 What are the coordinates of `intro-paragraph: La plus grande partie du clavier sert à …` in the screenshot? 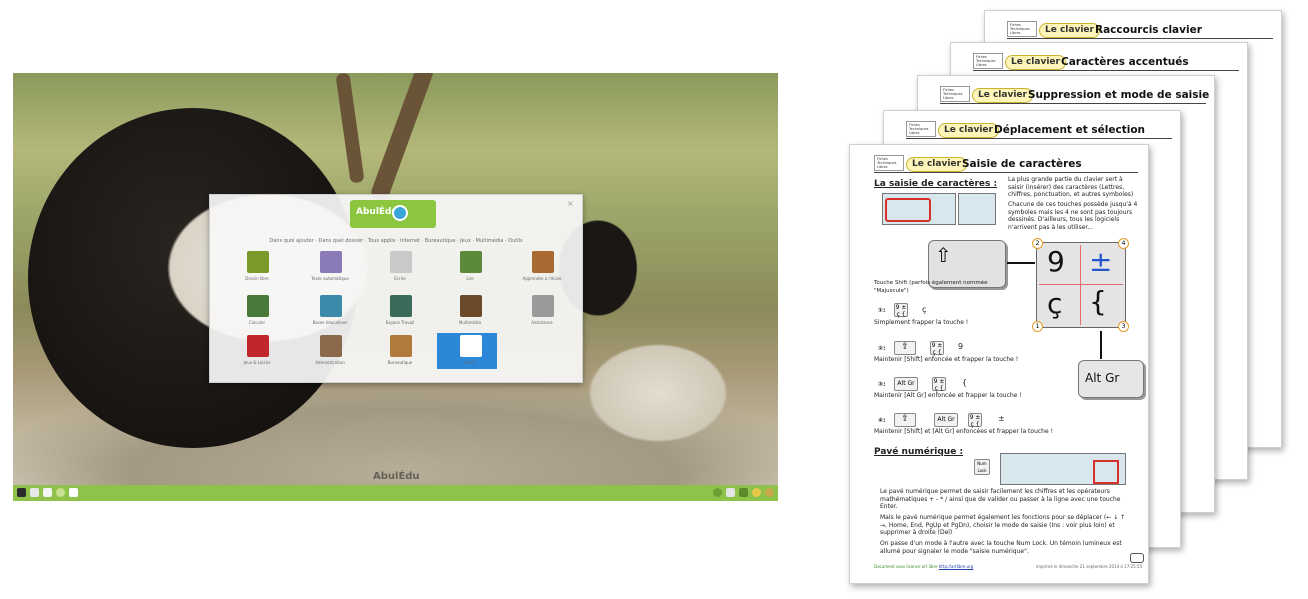 It's located at (1071, 187).